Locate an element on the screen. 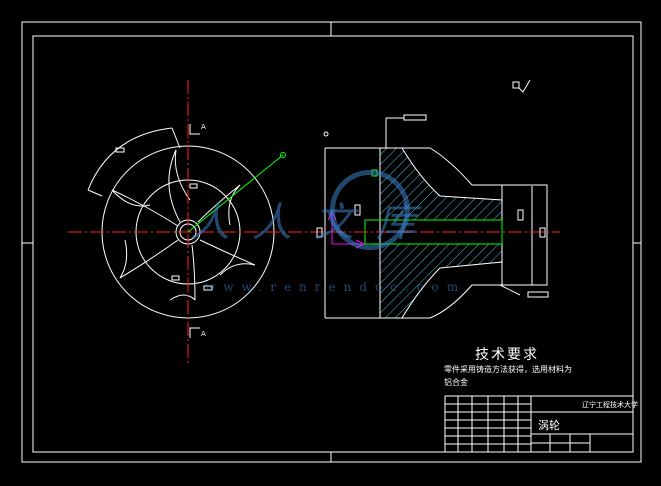 The height and width of the screenshot is (486, 661). dim-tag-bottom is located at coordinates (538, 294).